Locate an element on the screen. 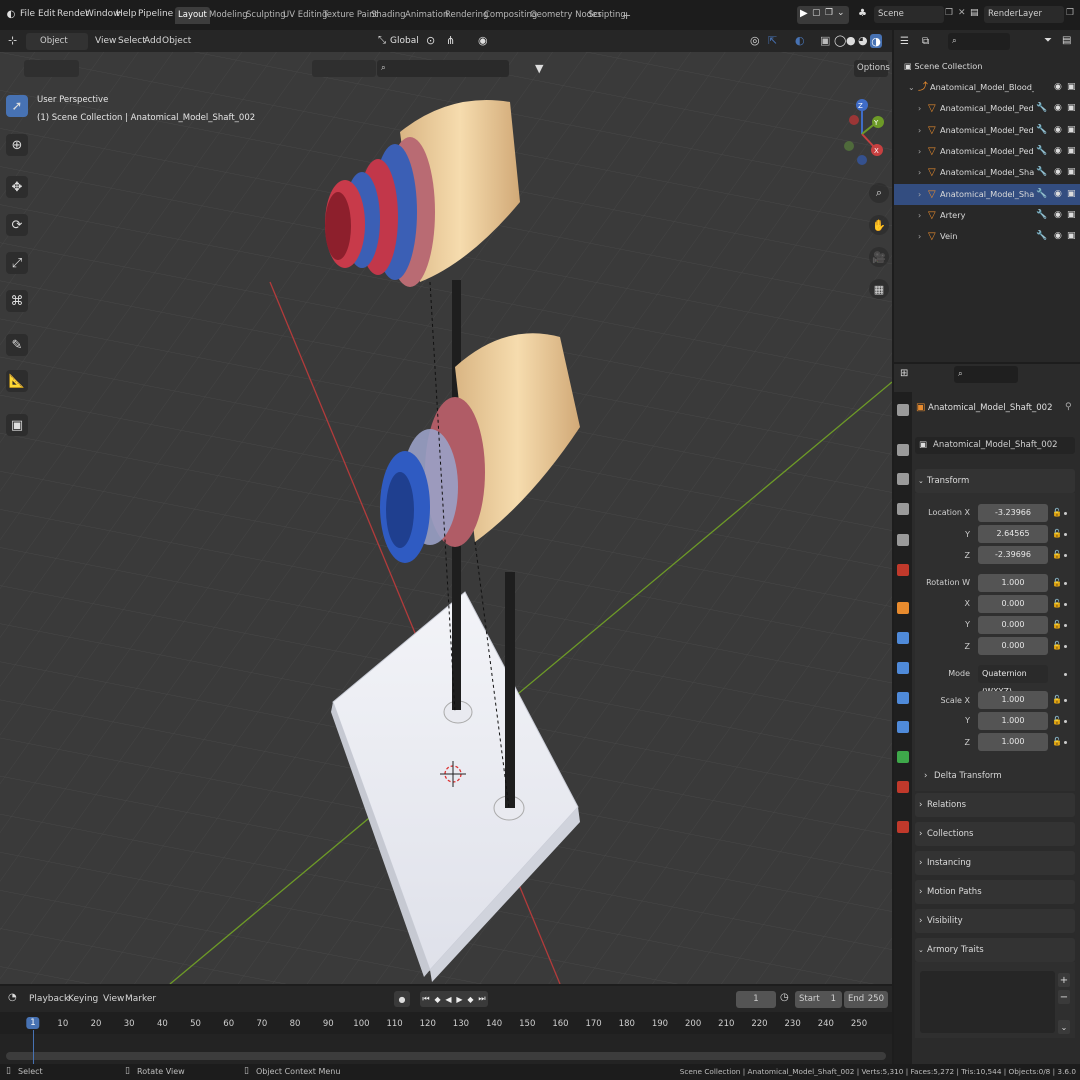  rotation-mode-dropdown: Quaternion (WXYZ) is located at coordinates (1013, 680).